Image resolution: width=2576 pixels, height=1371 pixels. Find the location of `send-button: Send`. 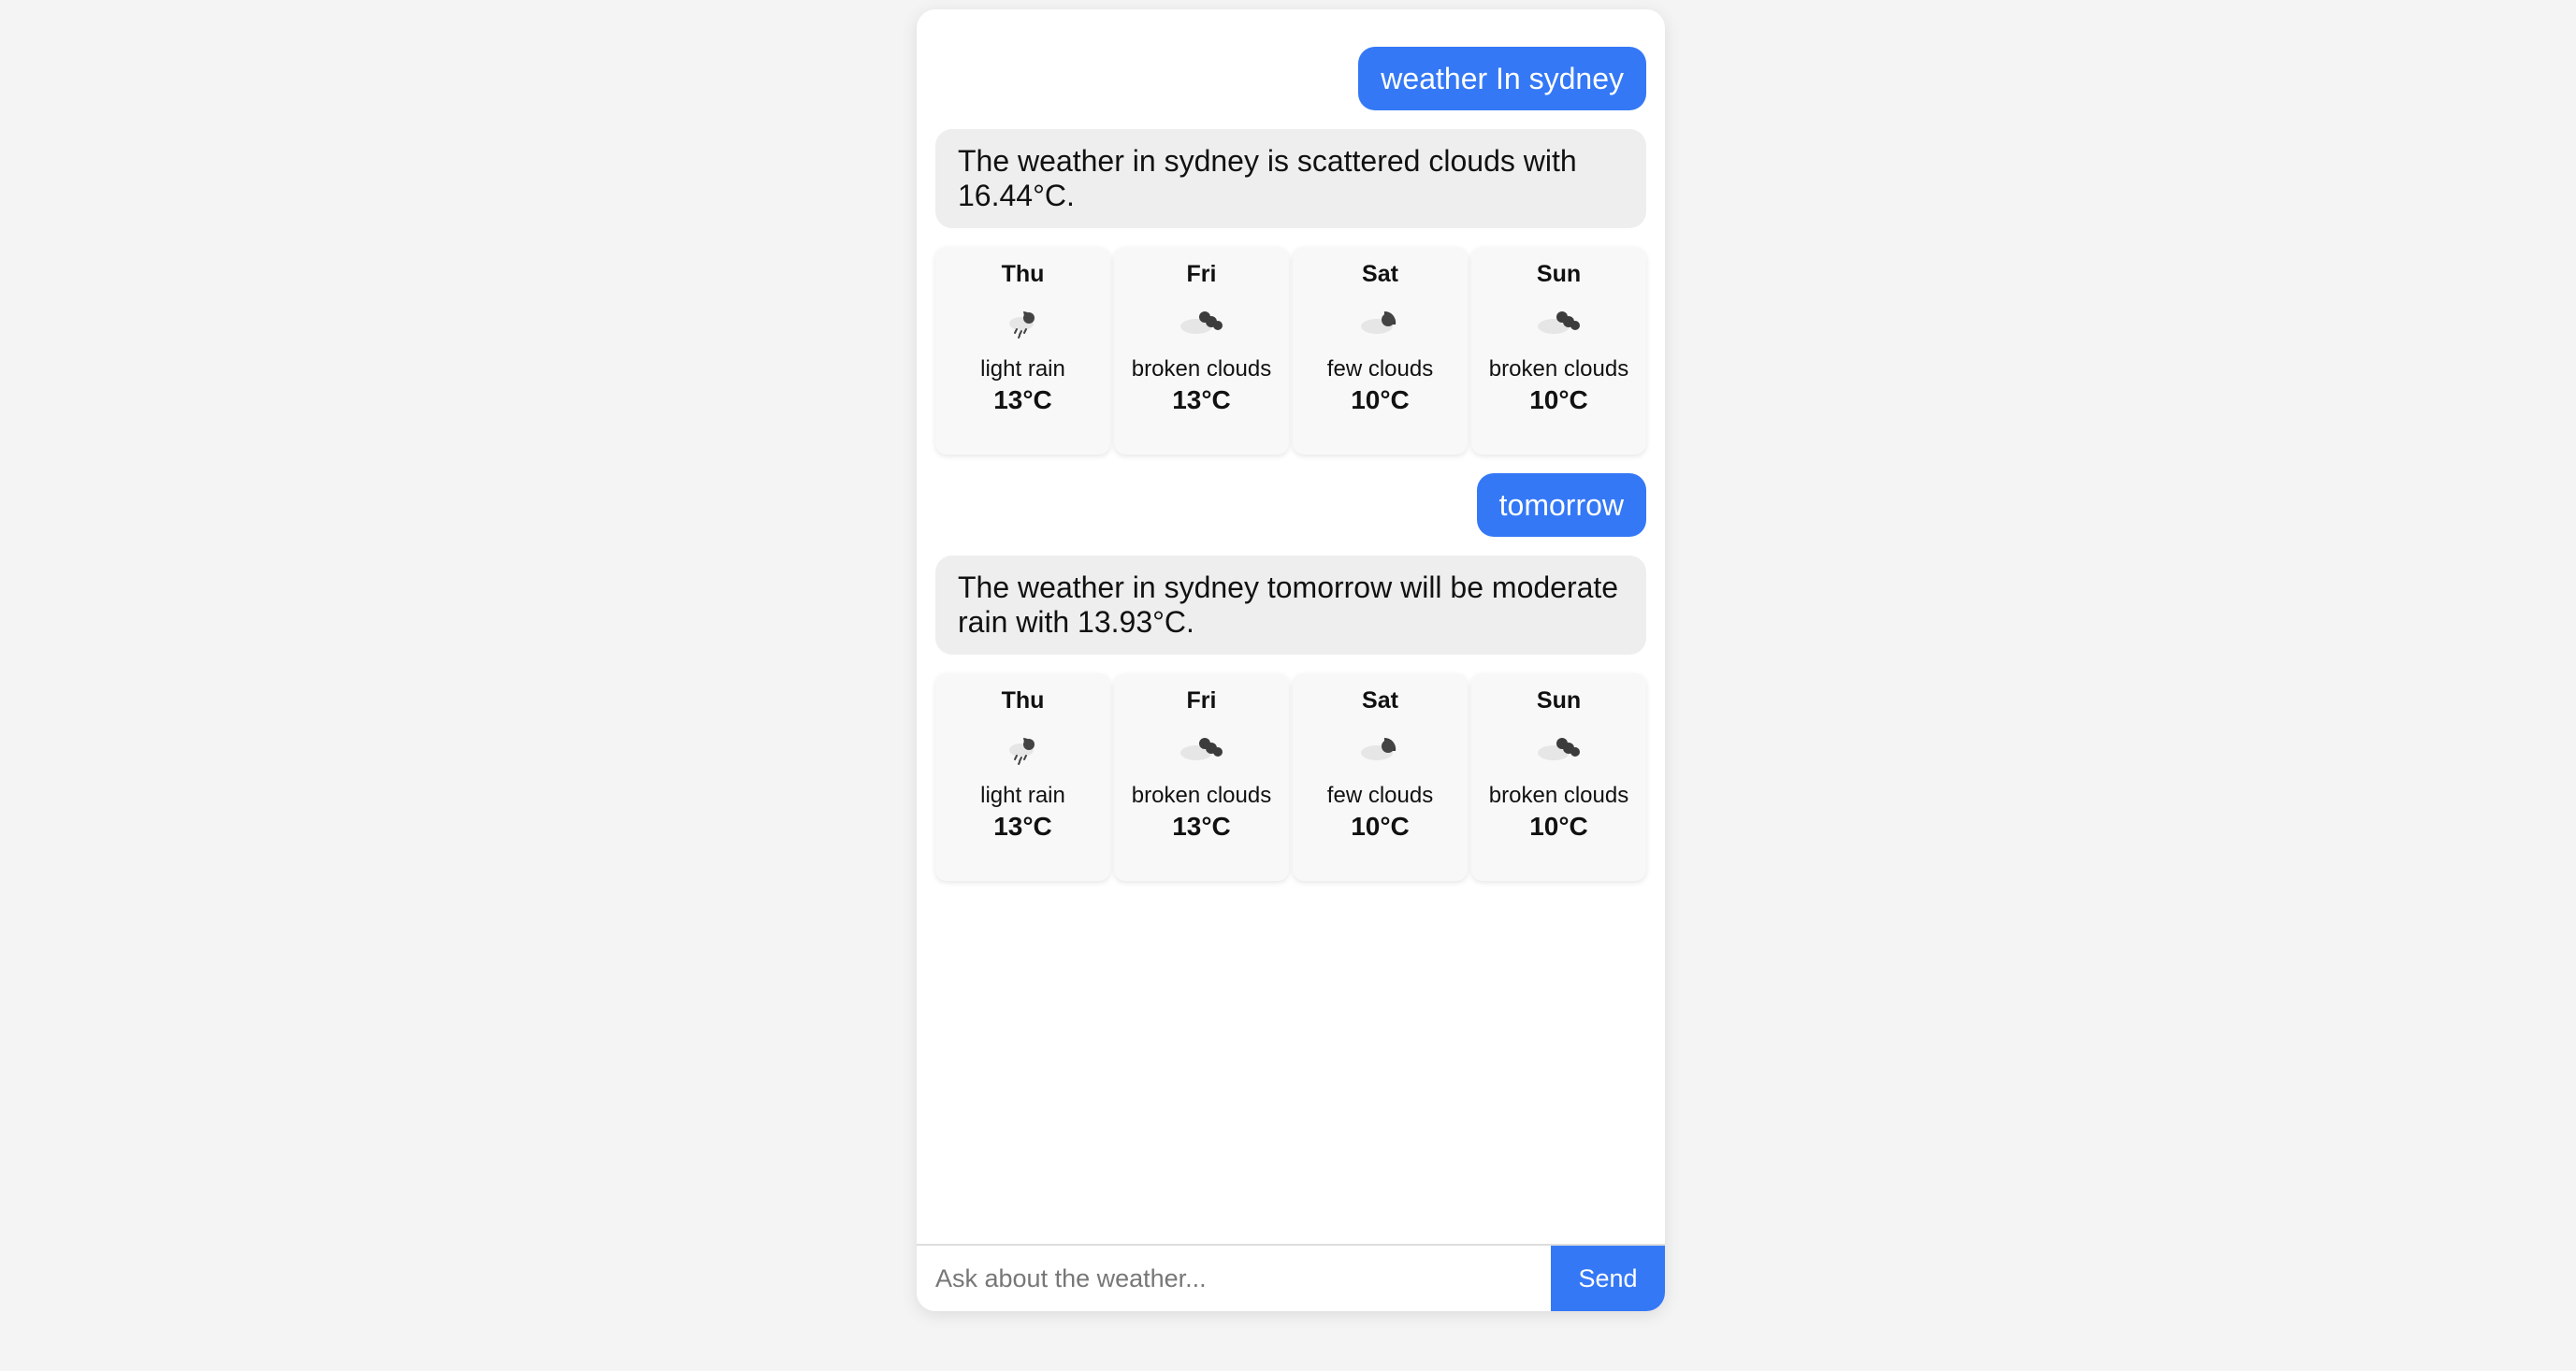

send-button: Send is located at coordinates (1608, 1278).